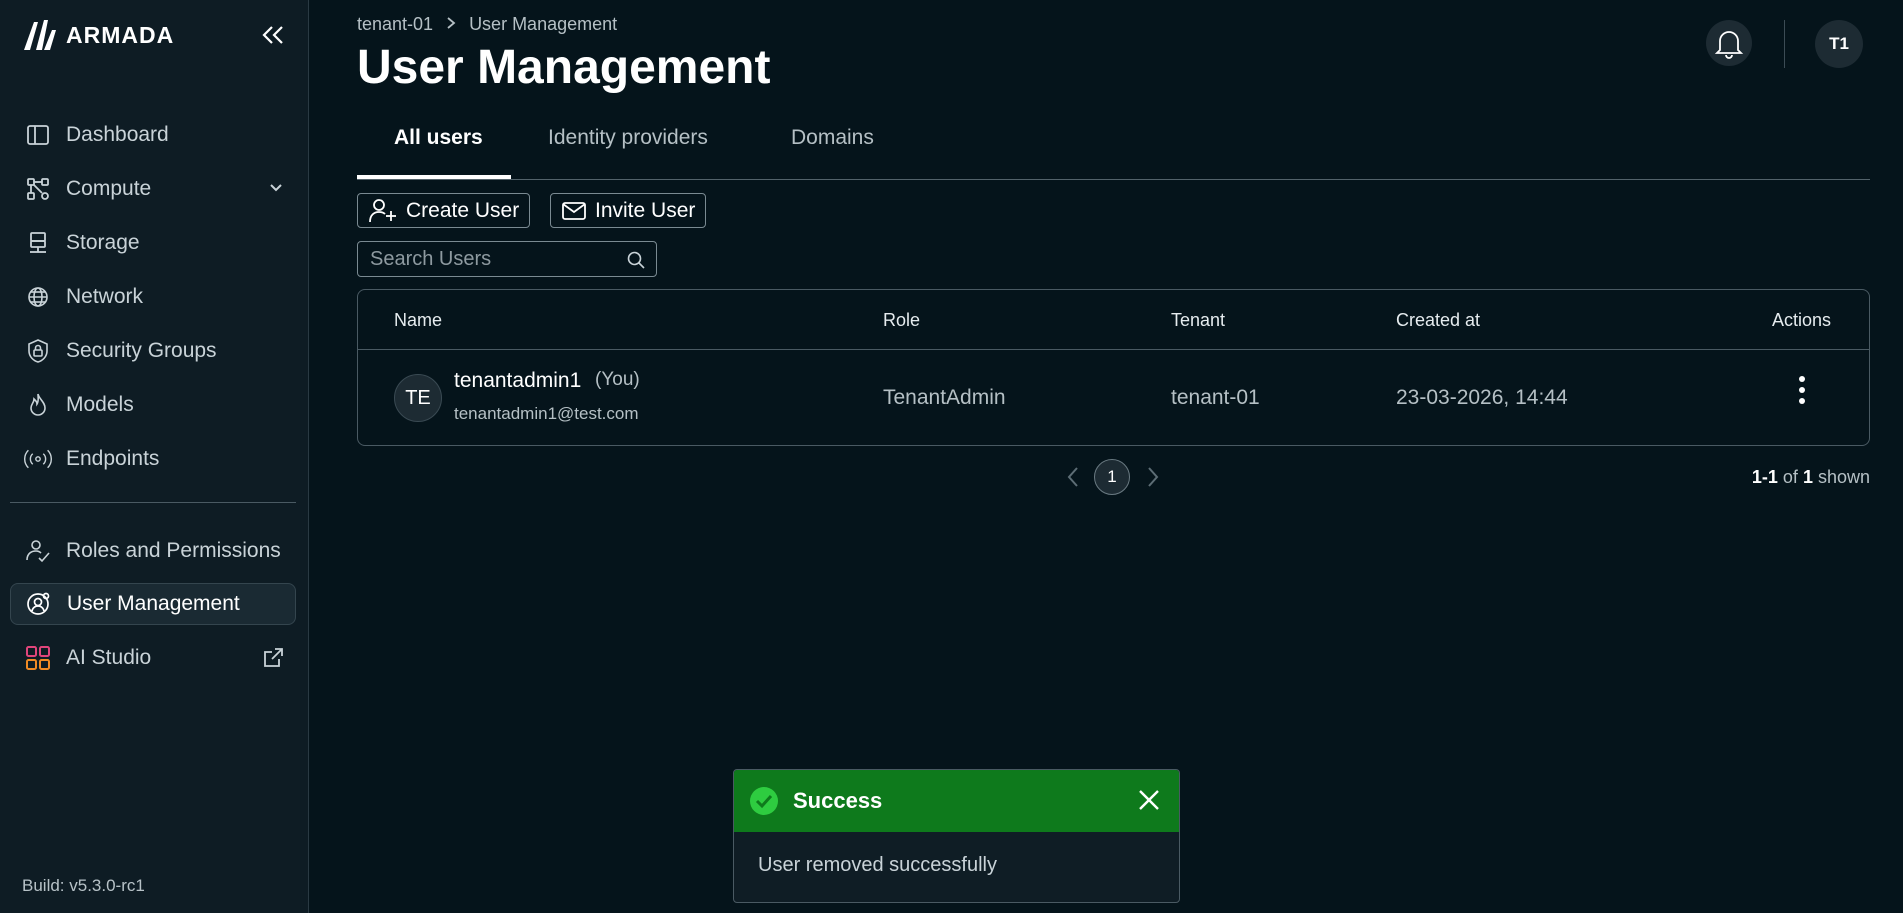 The image size is (1903, 913). Describe the element at coordinates (418, 398) in the screenshot. I see `row-avatar: TE` at that location.